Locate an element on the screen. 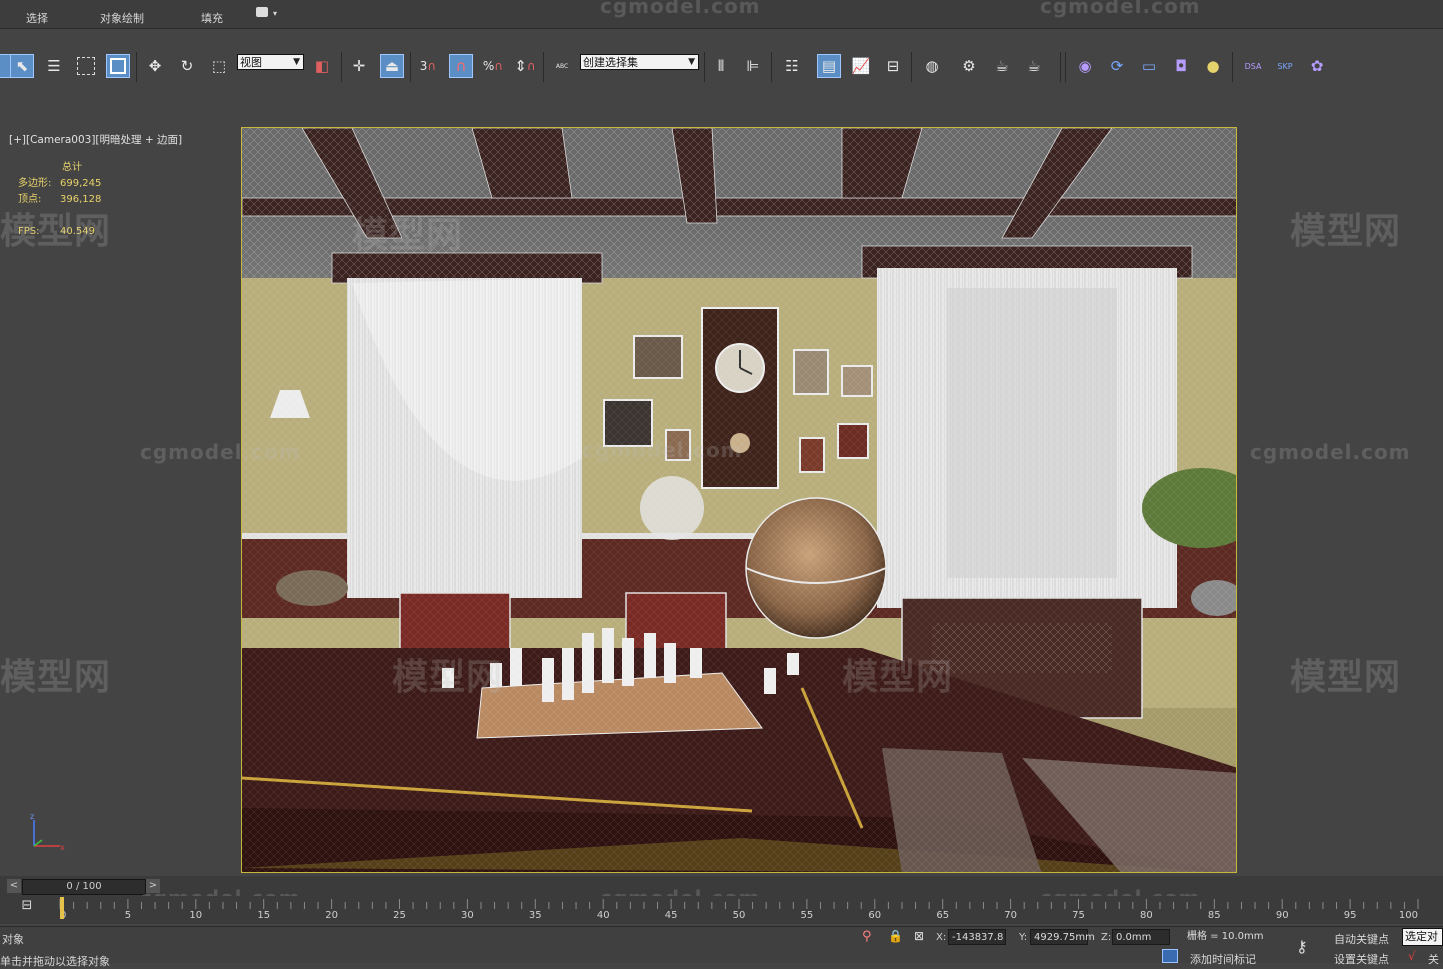  axis-x-label: x is located at coordinates (62, 847).